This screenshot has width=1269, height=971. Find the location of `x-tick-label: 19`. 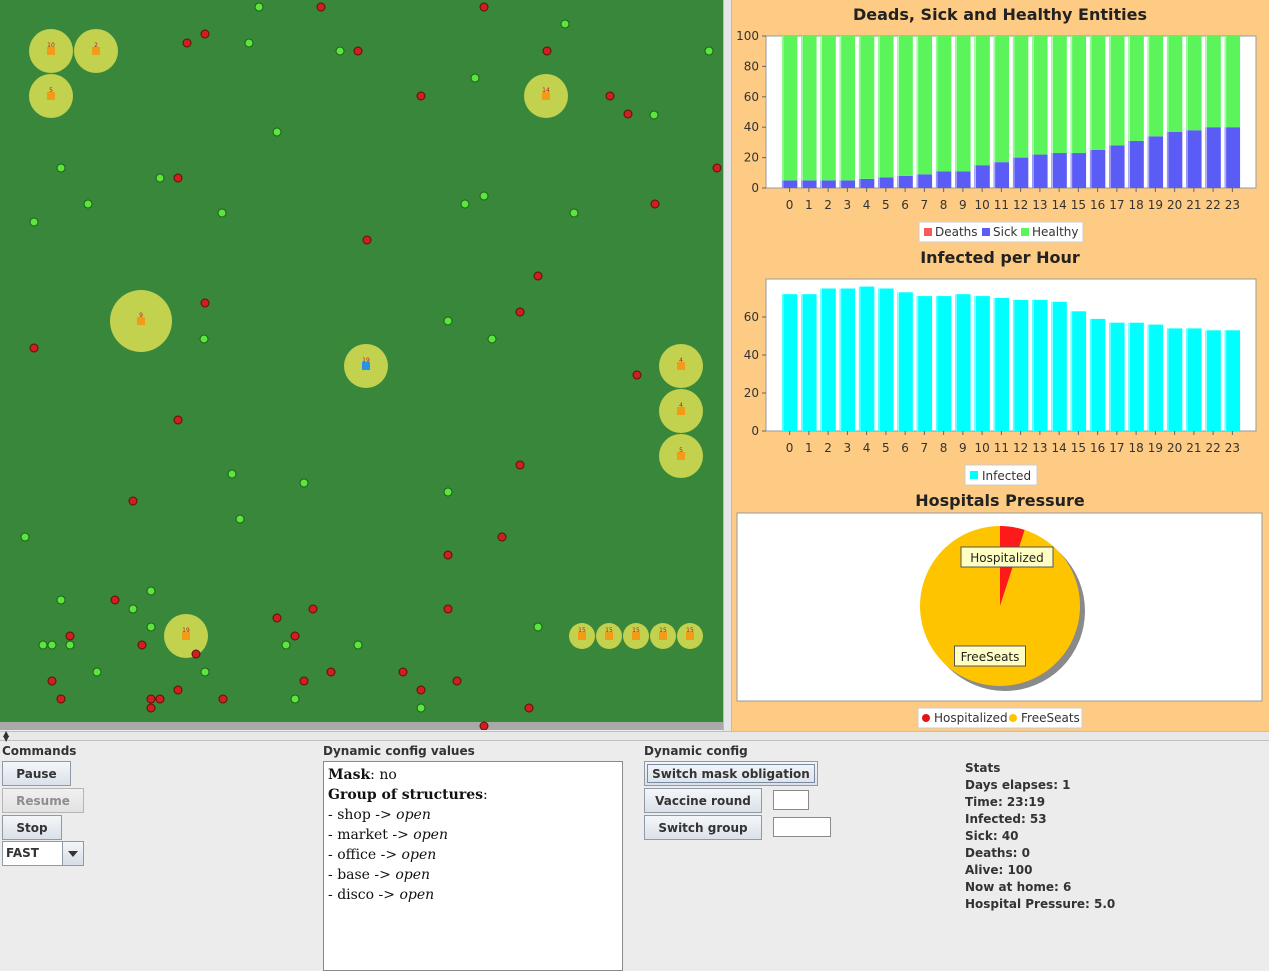

x-tick-label: 19 is located at coordinates (1155, 205).